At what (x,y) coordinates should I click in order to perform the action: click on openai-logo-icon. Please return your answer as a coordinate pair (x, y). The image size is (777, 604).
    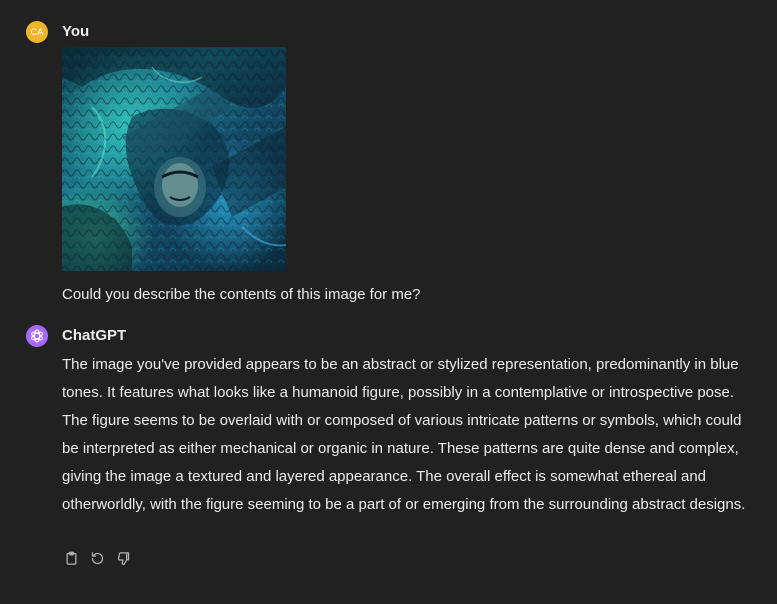
    Looking at the image, I should click on (37, 336).